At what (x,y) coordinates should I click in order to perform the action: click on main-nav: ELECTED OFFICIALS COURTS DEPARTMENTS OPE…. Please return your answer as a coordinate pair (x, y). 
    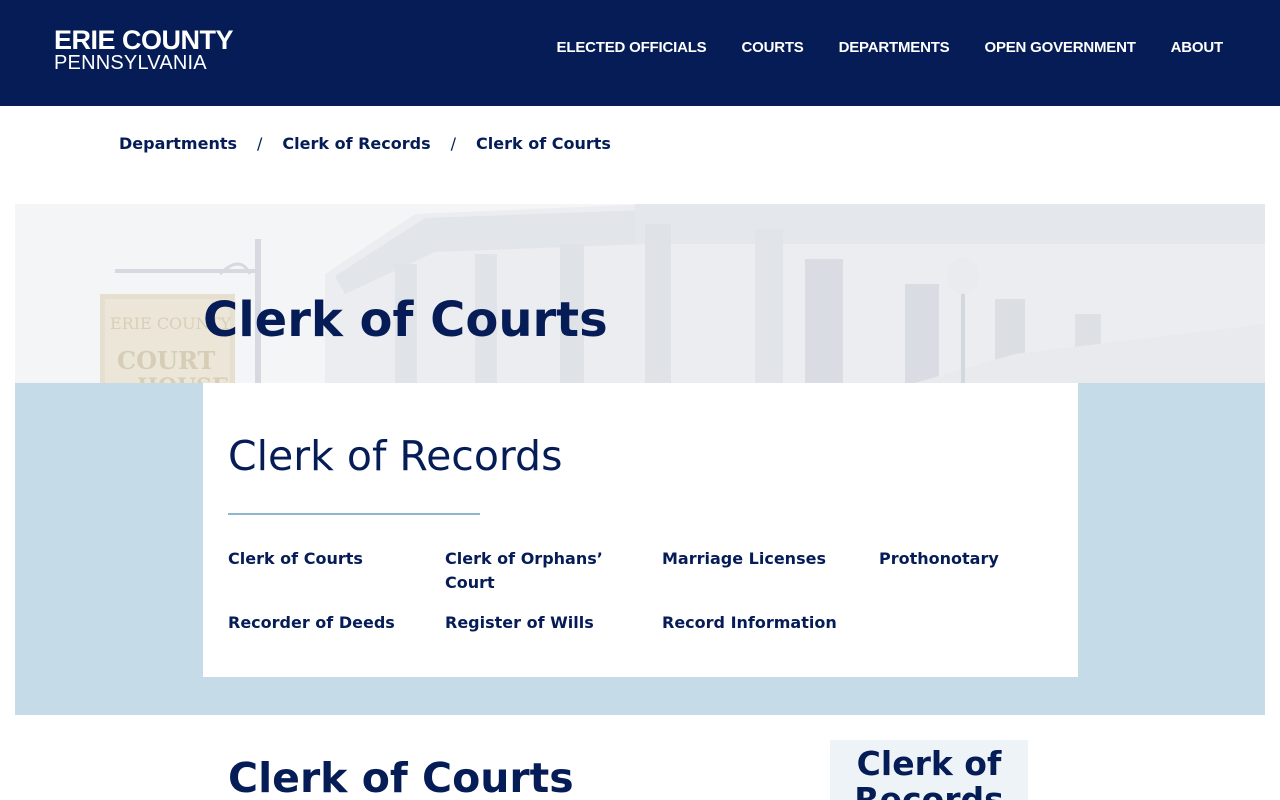
    Looking at the image, I should click on (890, 47).